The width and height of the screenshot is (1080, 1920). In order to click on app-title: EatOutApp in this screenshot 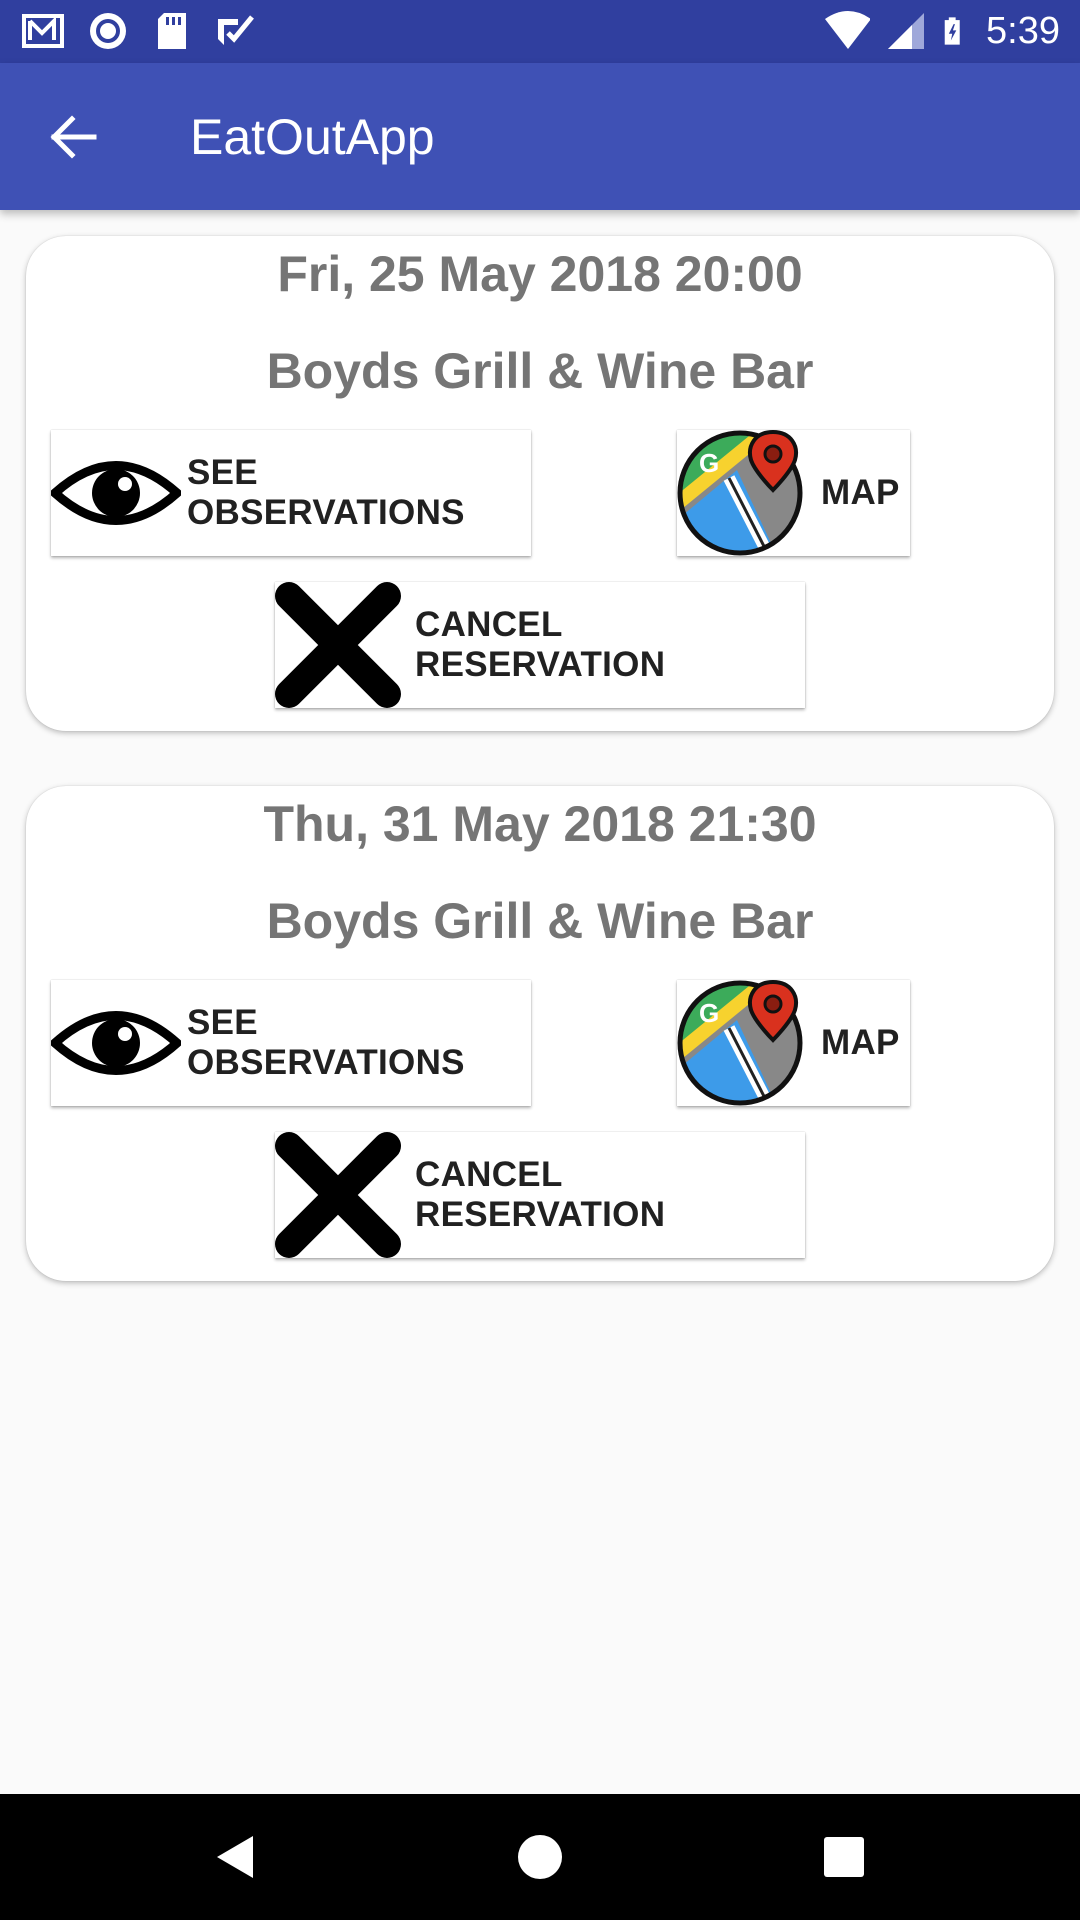, I will do `click(312, 137)`.